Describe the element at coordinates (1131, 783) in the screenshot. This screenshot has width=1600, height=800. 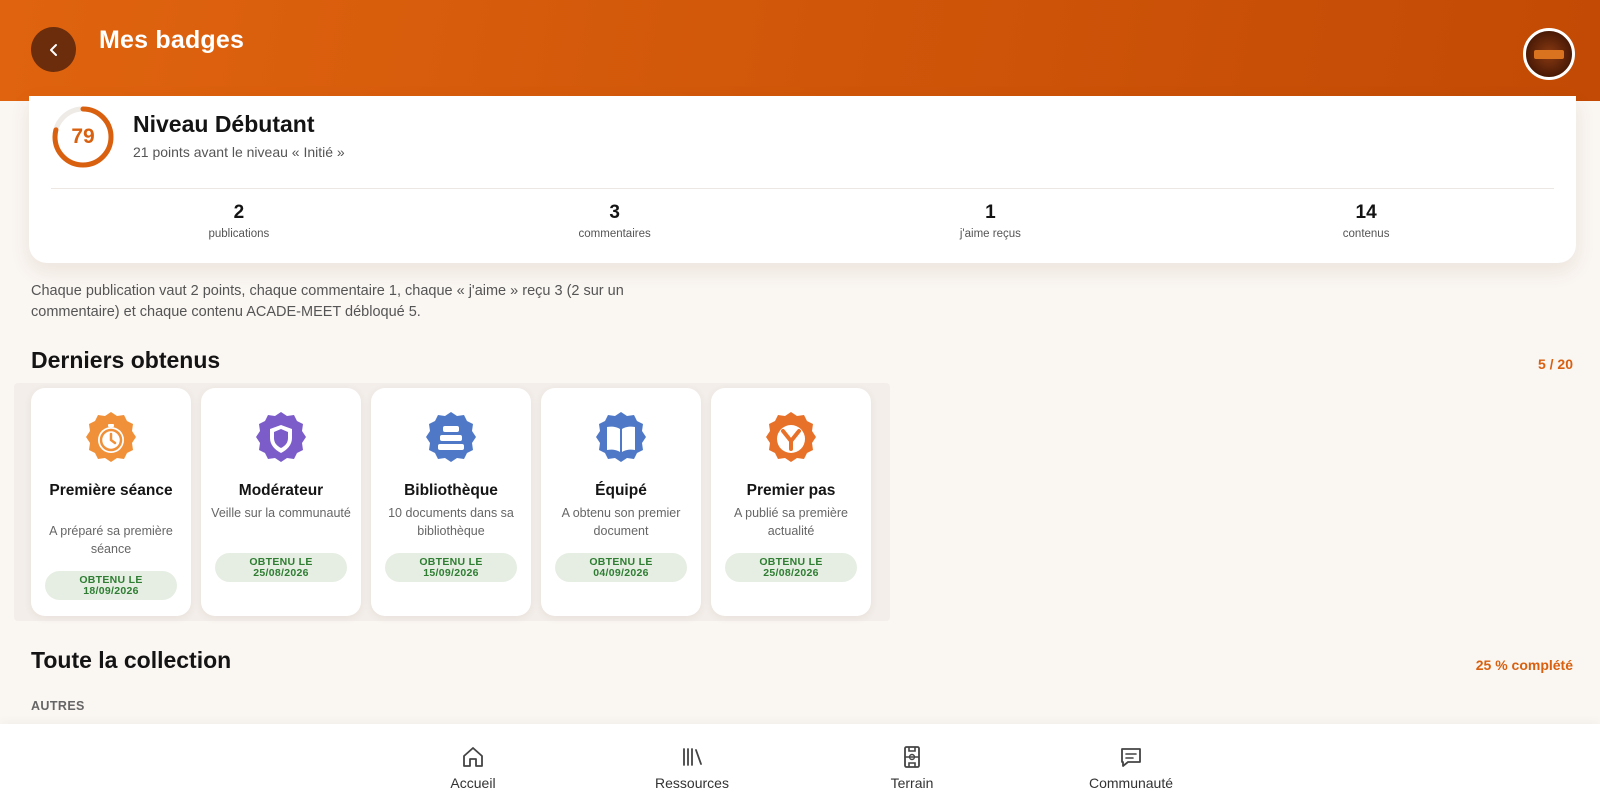
I see `nav-label: Communauté` at that location.